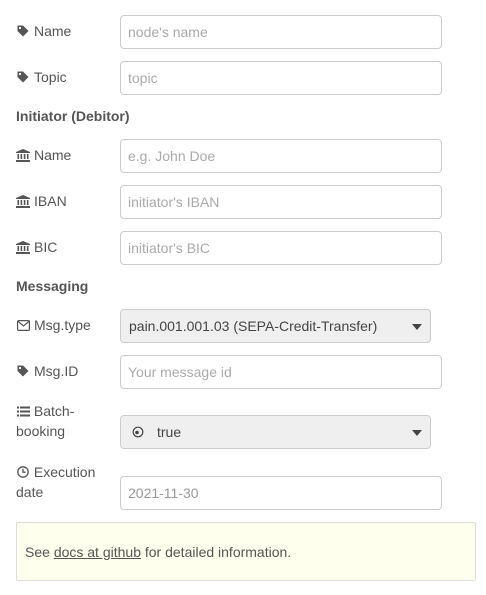 Image resolution: width=486 pixels, height=595 pixels. I want to click on msg-id-row: Msg.ID, so click(231, 372).